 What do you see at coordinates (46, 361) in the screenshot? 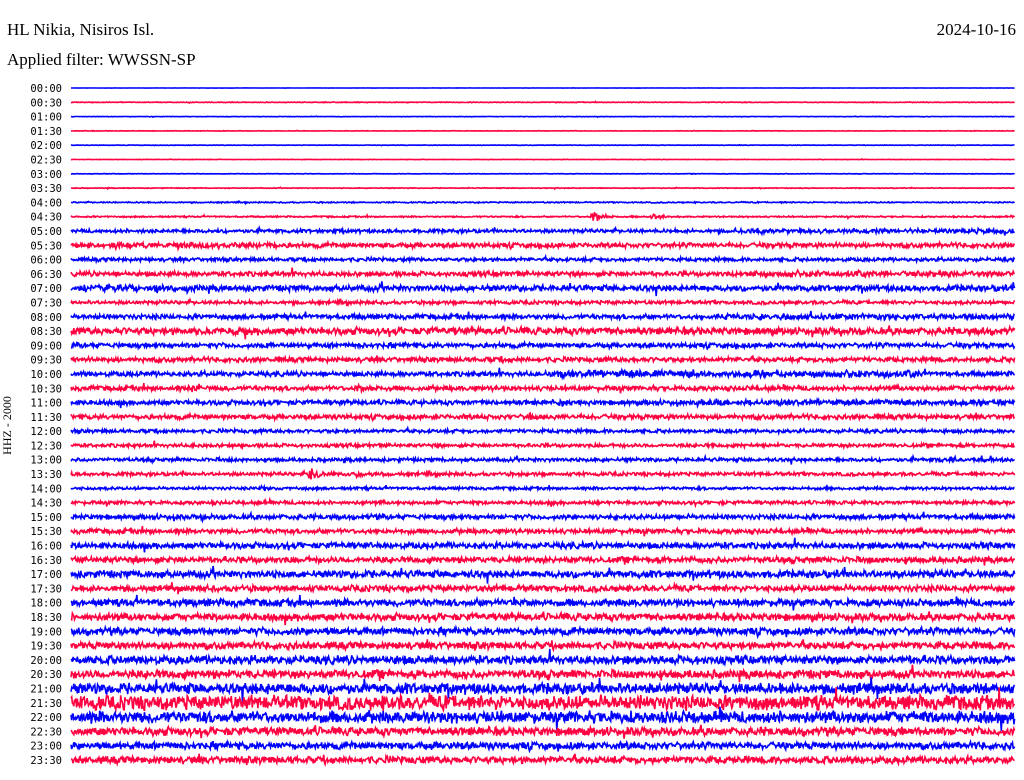
I see `time-tick-label: 09:30` at bounding box center [46, 361].